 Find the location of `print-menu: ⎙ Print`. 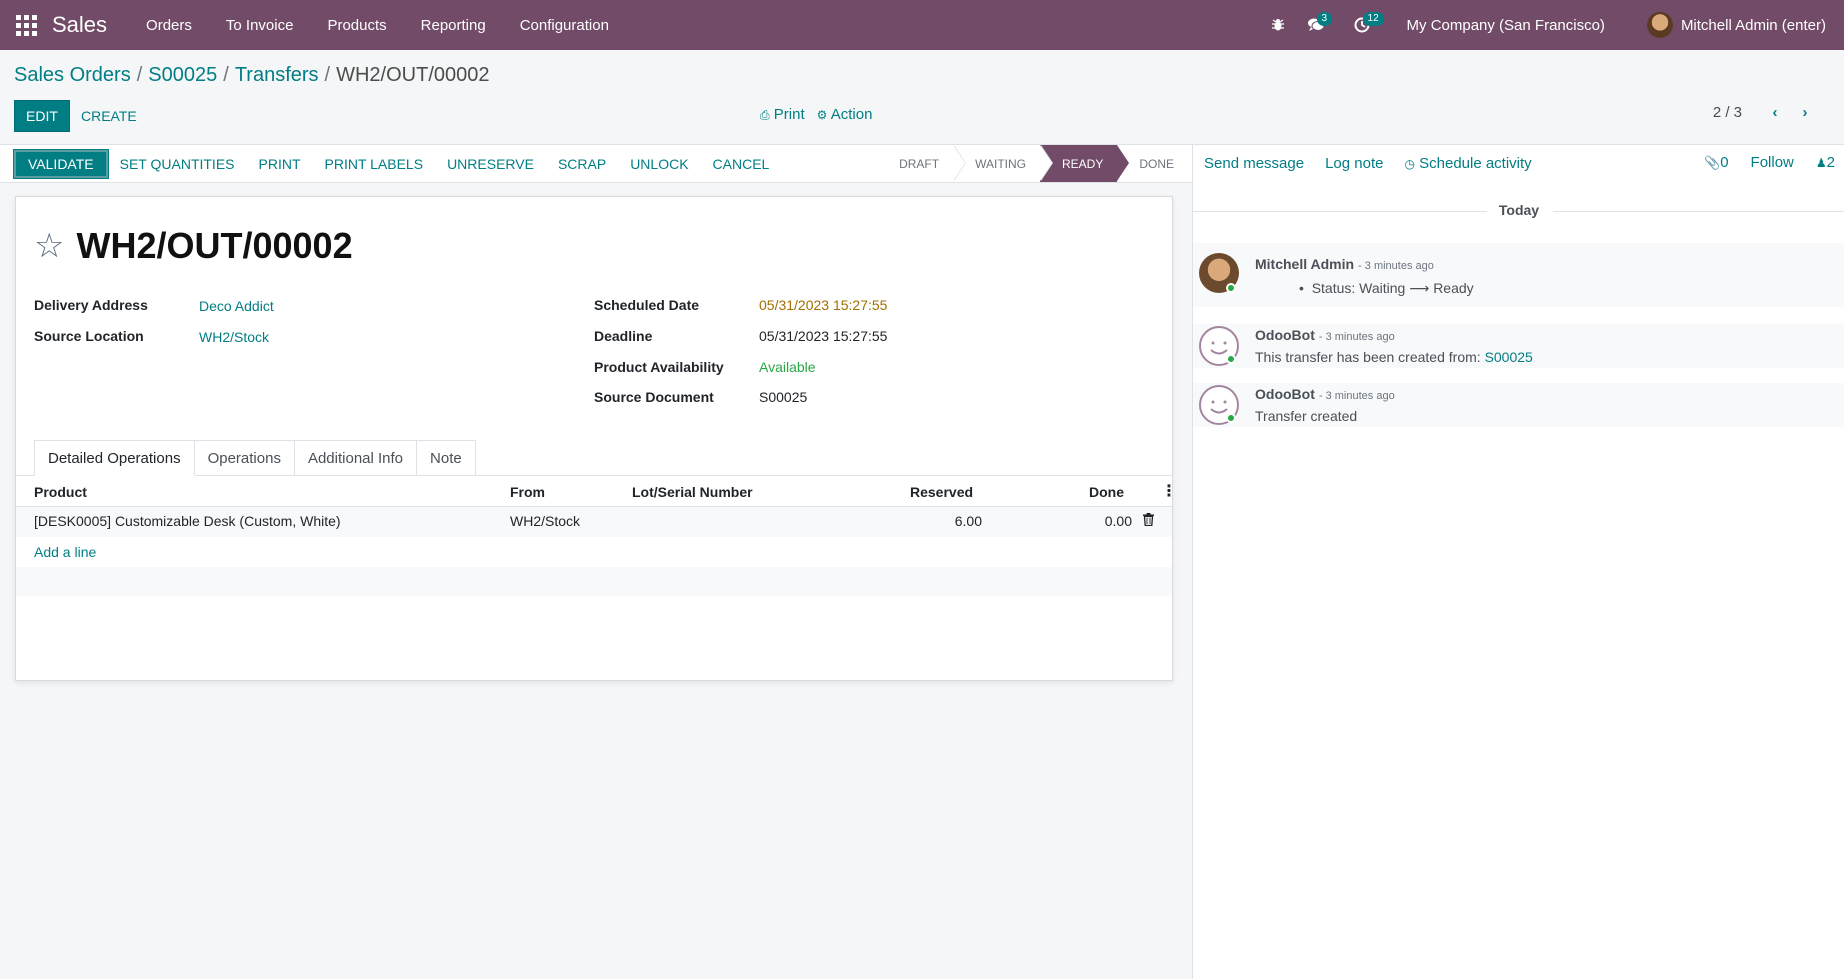

print-menu: ⎙ Print is located at coordinates (782, 114).